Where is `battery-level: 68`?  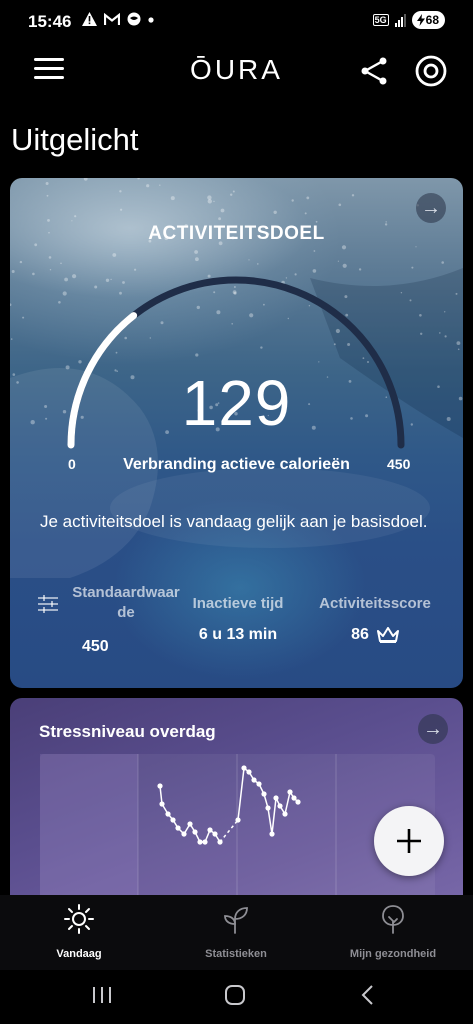 battery-level: 68 is located at coordinates (432, 20).